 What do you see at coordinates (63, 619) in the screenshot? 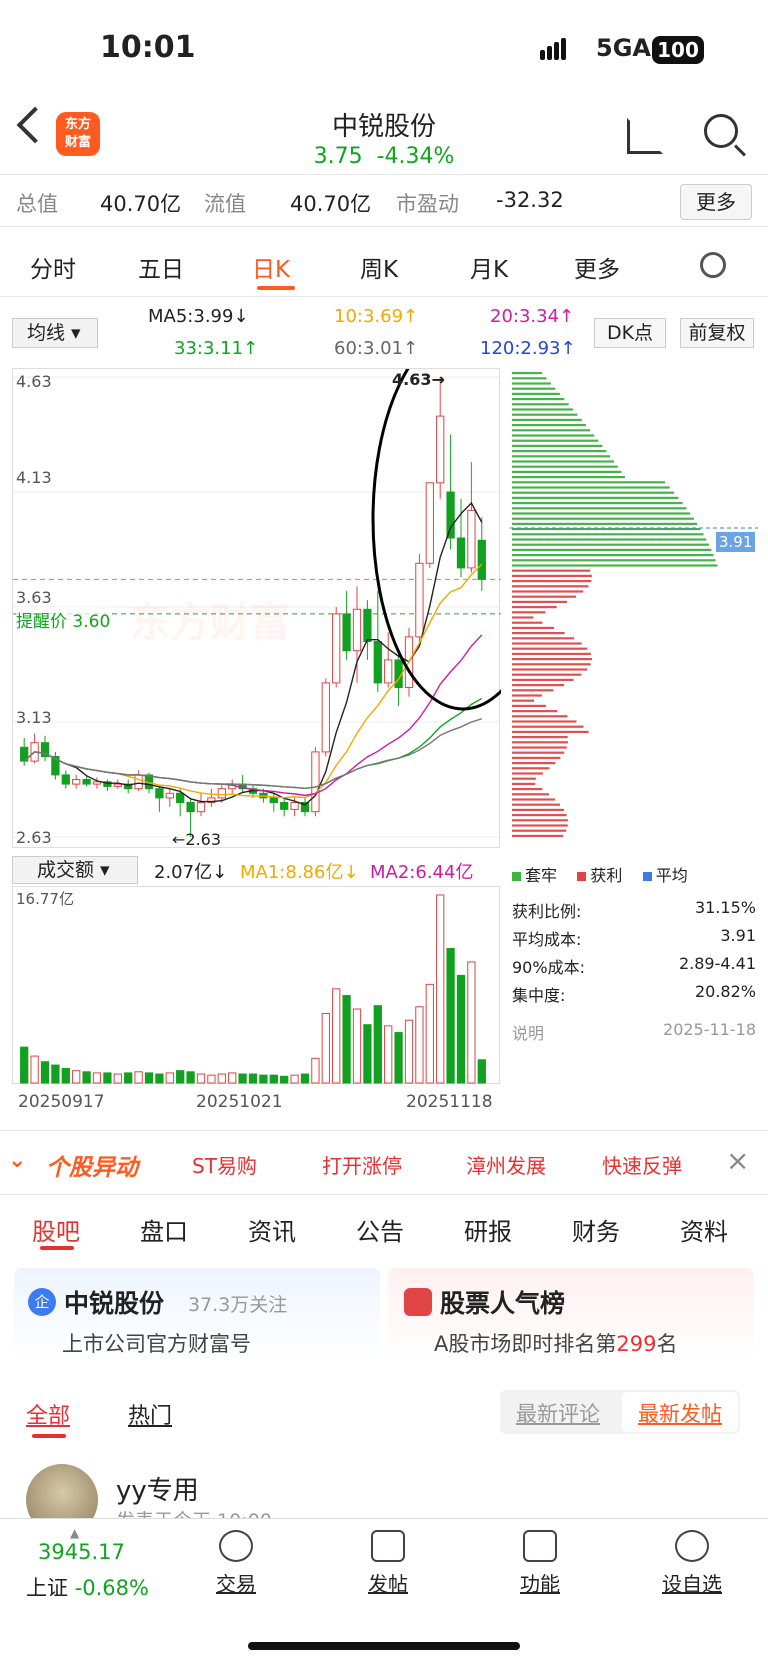
I see `alert-price-label: 提醒价 3.60` at bounding box center [63, 619].